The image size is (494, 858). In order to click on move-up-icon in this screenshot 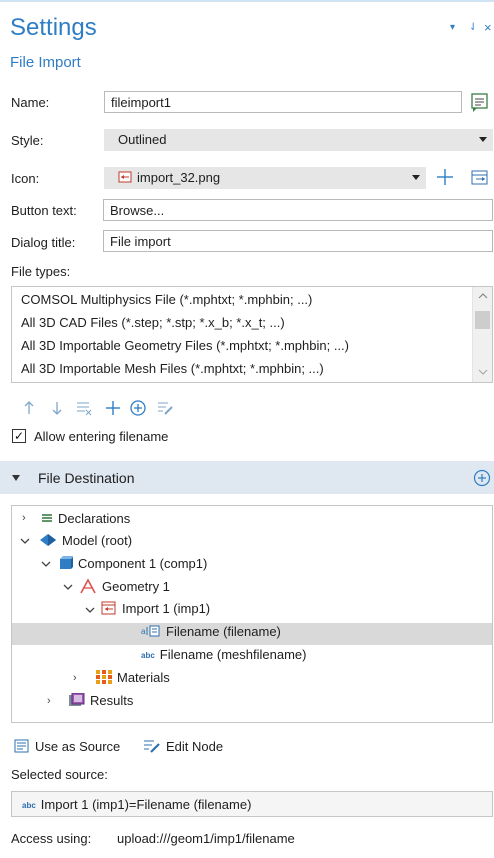, I will do `click(29, 409)`.